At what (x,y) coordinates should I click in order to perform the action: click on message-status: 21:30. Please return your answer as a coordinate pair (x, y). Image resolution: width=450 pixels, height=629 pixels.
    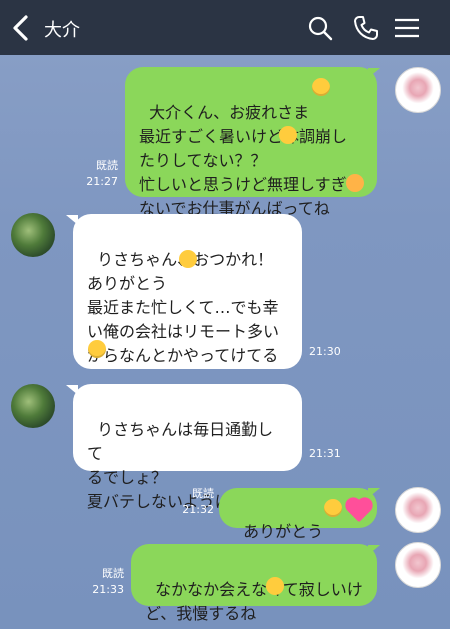
    Looking at the image, I should click on (325, 352).